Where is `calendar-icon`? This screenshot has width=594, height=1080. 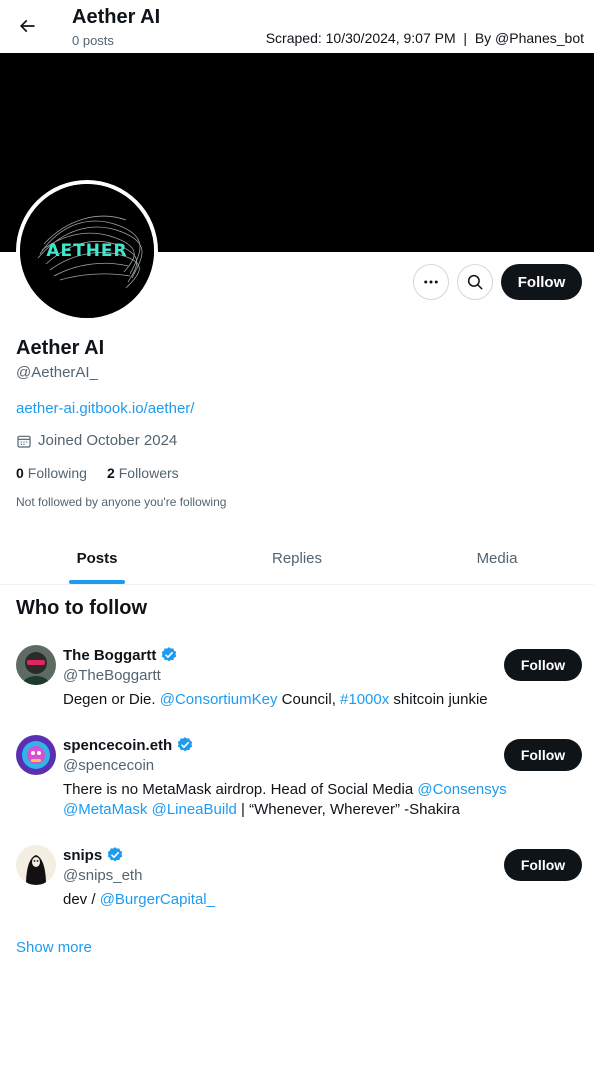
calendar-icon is located at coordinates (24, 441).